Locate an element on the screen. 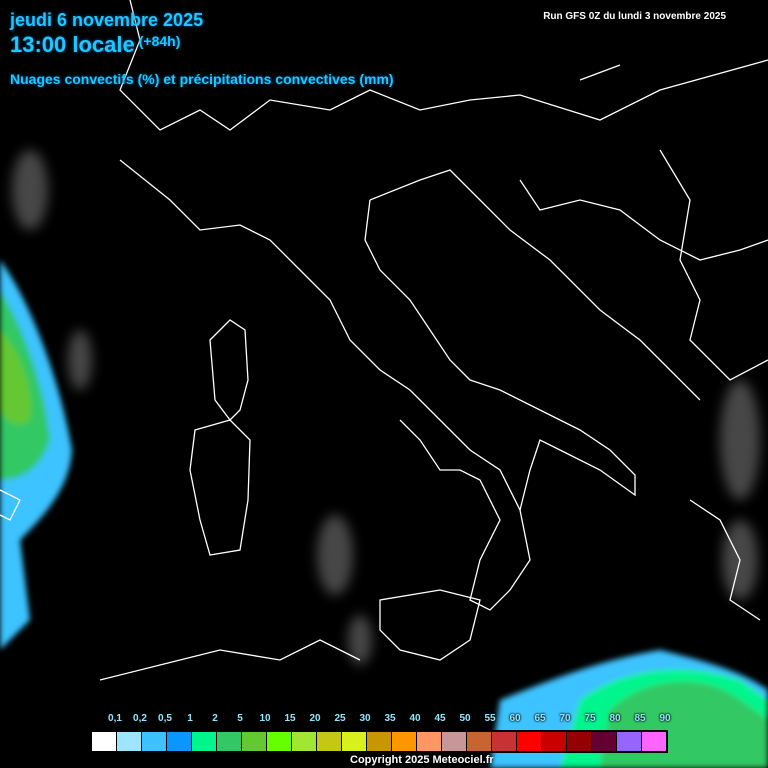 Image resolution: width=768 pixels, height=768 pixels. legend-label: 30 is located at coordinates (365, 718).